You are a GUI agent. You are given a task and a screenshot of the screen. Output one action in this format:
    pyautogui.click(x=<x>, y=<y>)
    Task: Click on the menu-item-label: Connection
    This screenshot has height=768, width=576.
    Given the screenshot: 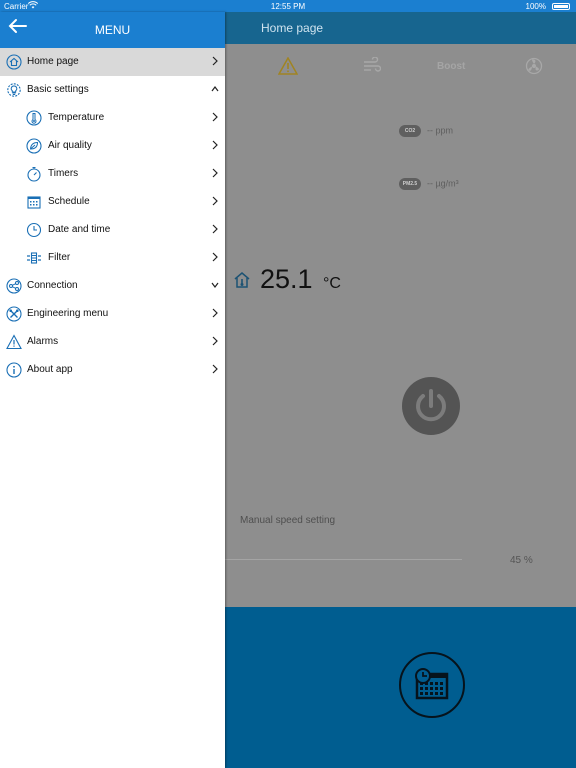 What is the action you would take?
    pyautogui.click(x=52, y=285)
    